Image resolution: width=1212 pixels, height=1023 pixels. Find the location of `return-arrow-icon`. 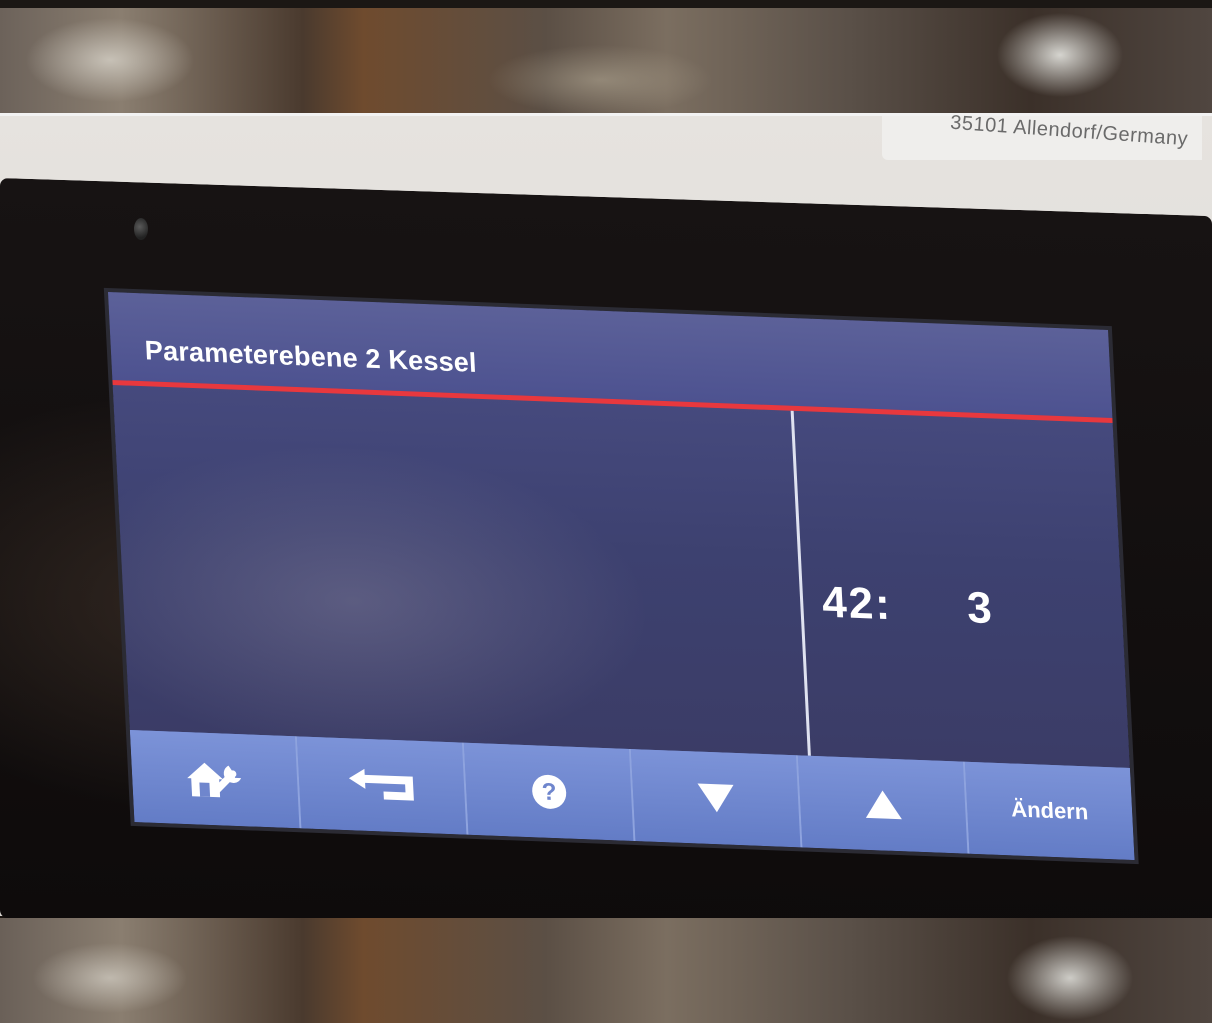

return-arrow-icon is located at coordinates (382, 785).